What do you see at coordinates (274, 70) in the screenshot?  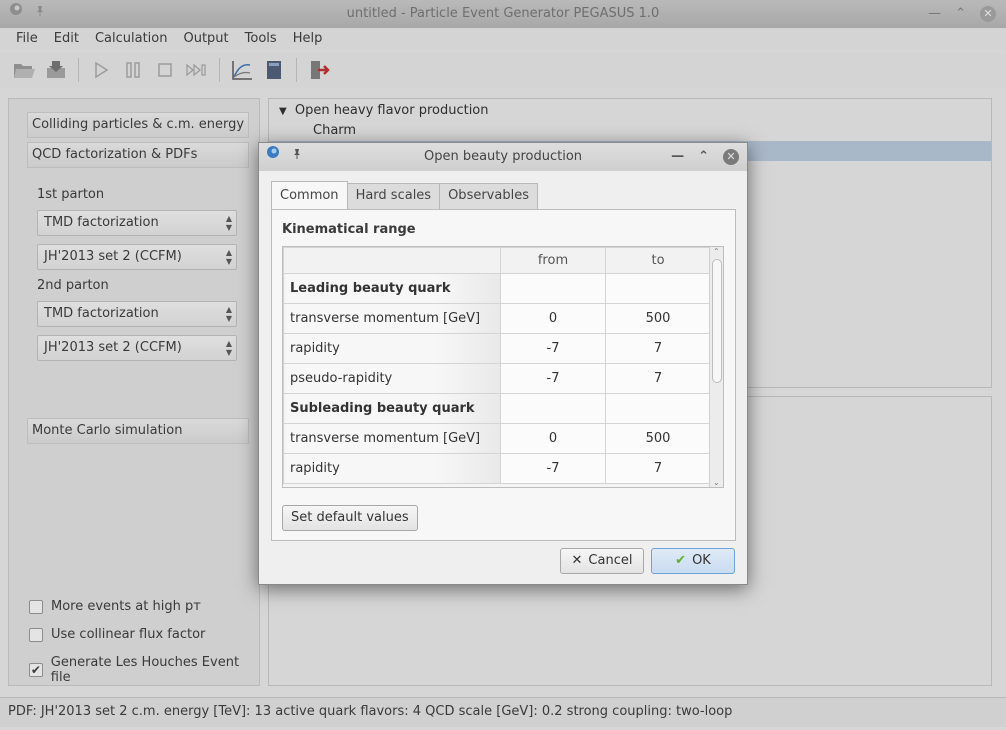 I see `book-icon` at bounding box center [274, 70].